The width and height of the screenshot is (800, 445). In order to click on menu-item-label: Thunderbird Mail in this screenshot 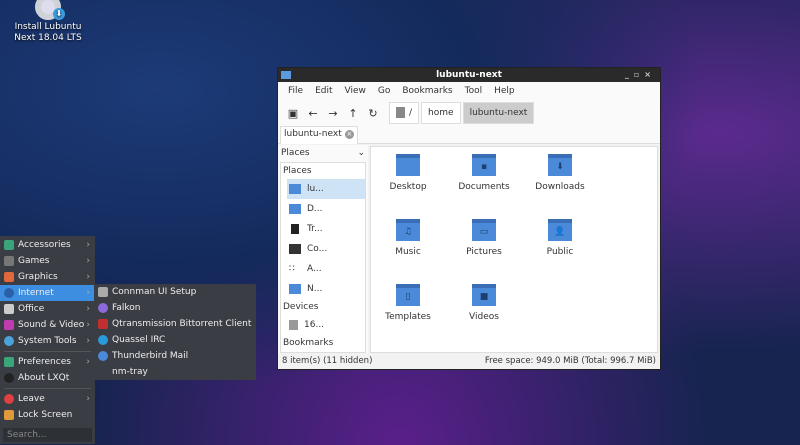, I will do `click(150, 356)`.